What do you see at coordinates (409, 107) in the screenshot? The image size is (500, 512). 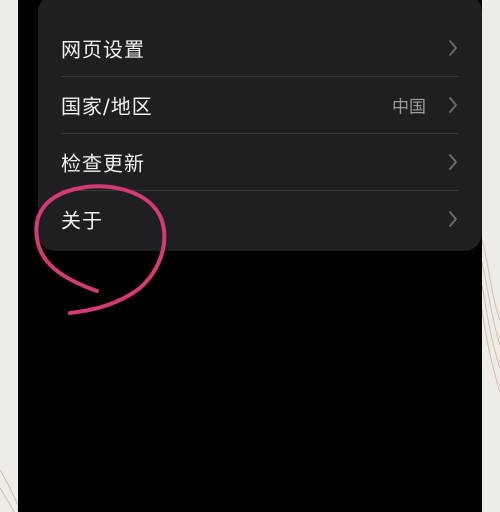 I see `row-value: 中国` at bounding box center [409, 107].